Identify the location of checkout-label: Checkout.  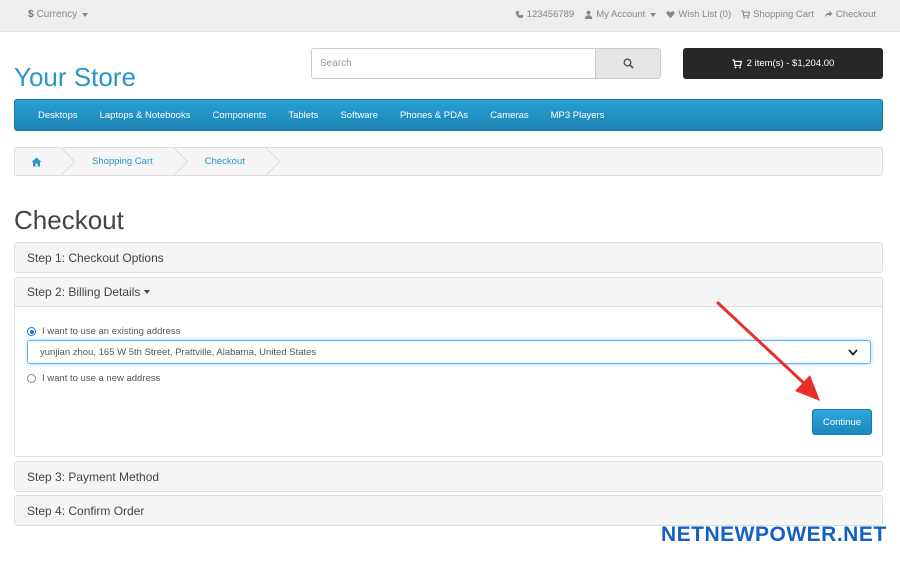
(855, 14).